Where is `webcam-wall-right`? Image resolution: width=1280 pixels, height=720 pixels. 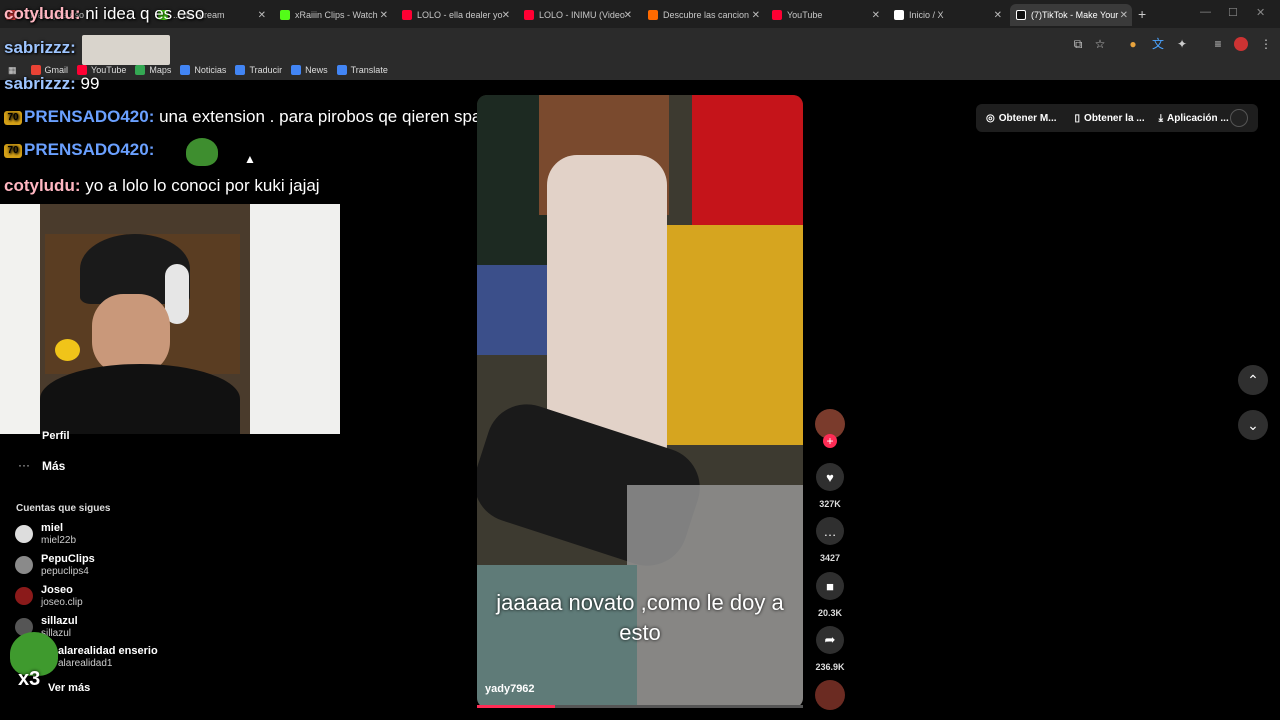
webcam-wall-right is located at coordinates (295, 319).